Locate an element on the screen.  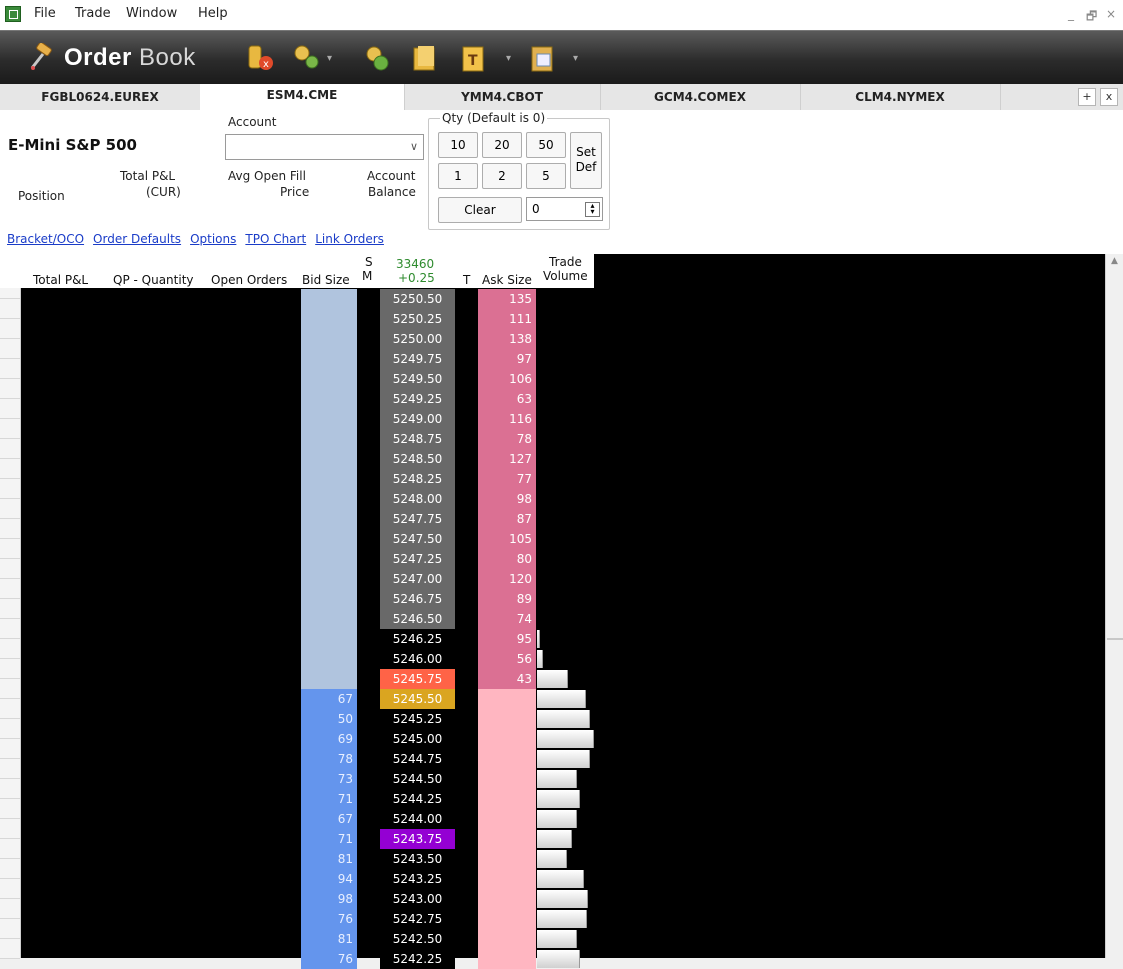
price-cell: 5246.75 is located at coordinates (417, 599).